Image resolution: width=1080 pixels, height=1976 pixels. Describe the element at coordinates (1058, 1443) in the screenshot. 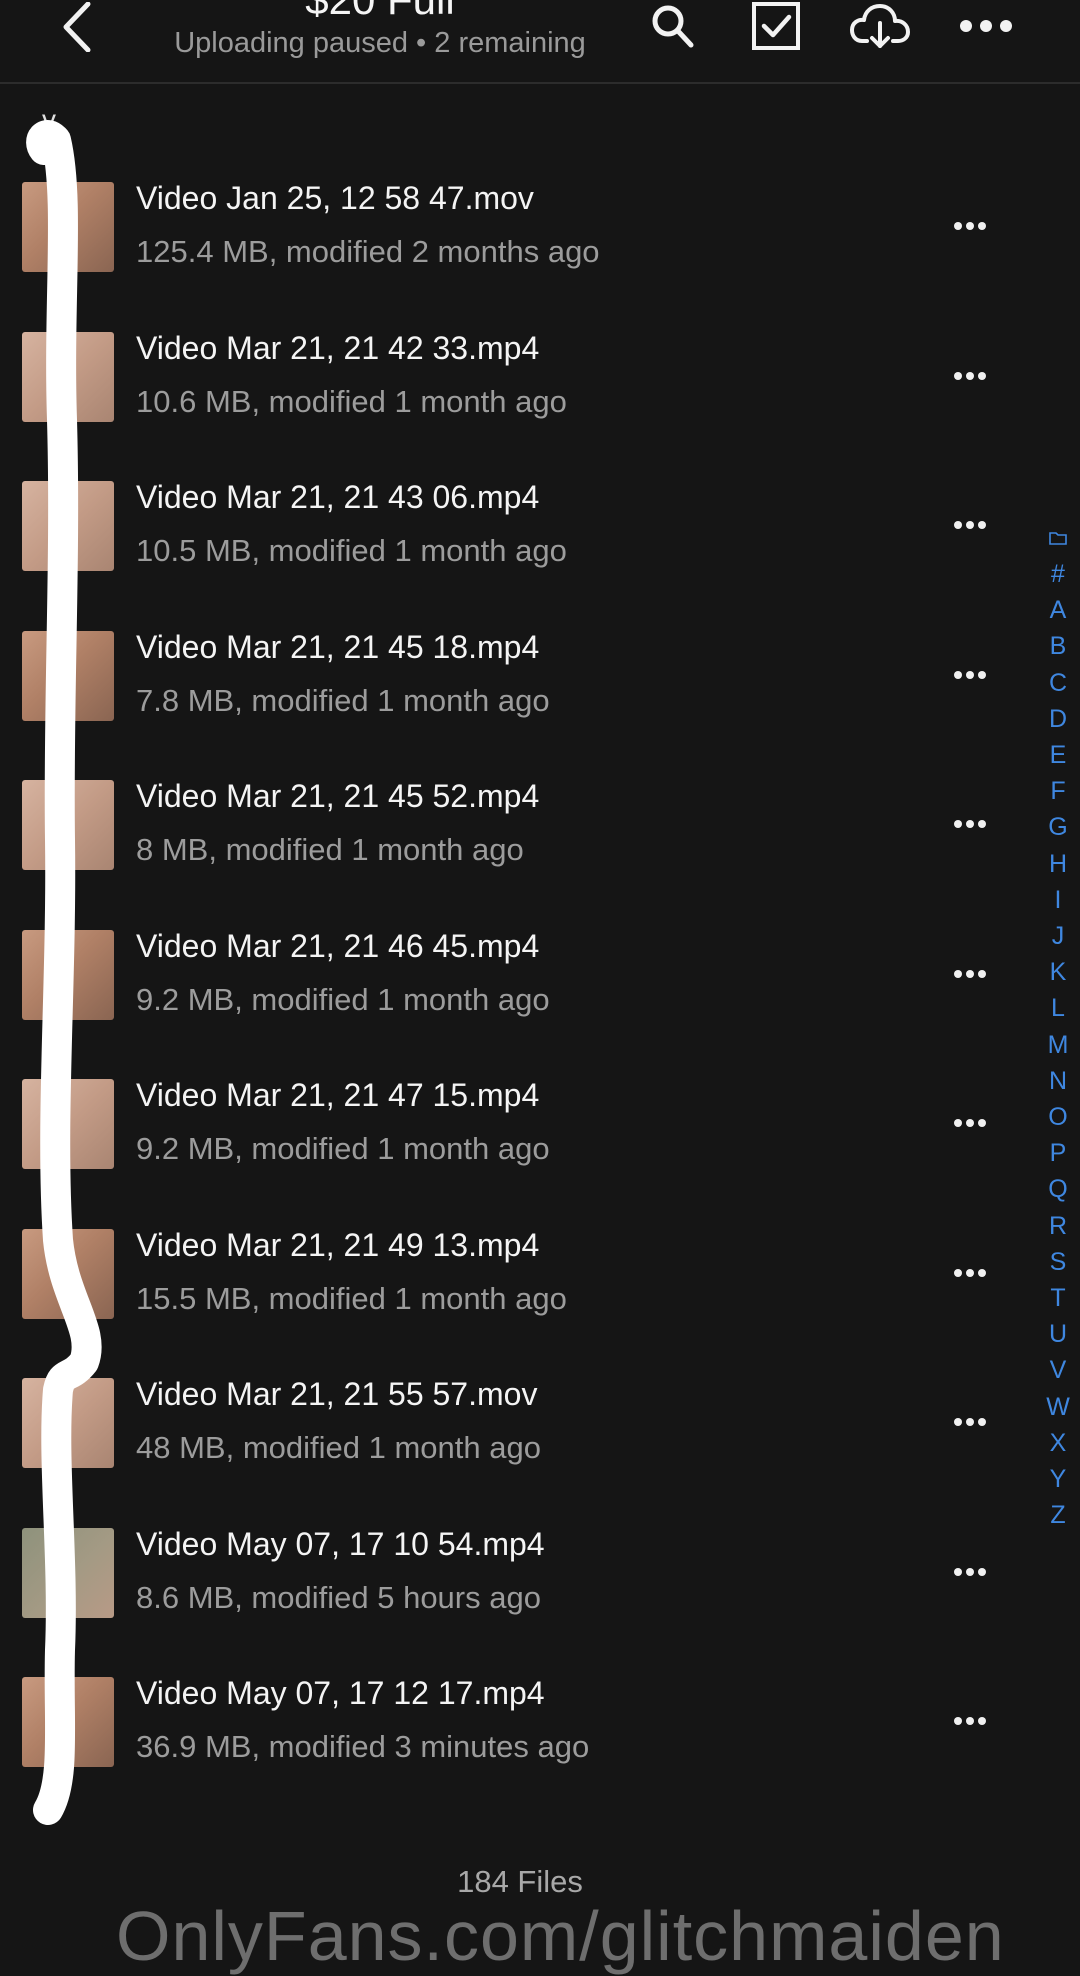

I see `index-letter: X` at that location.